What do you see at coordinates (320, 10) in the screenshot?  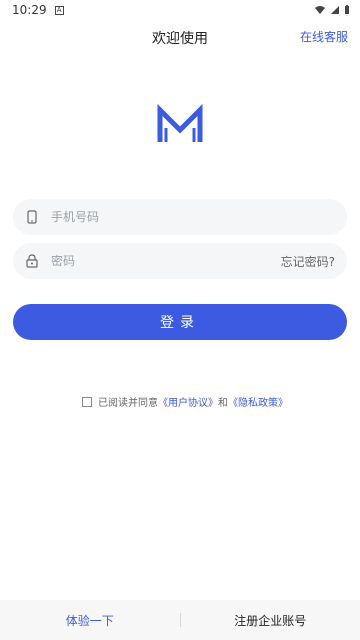 I see `wifi-icon` at bounding box center [320, 10].